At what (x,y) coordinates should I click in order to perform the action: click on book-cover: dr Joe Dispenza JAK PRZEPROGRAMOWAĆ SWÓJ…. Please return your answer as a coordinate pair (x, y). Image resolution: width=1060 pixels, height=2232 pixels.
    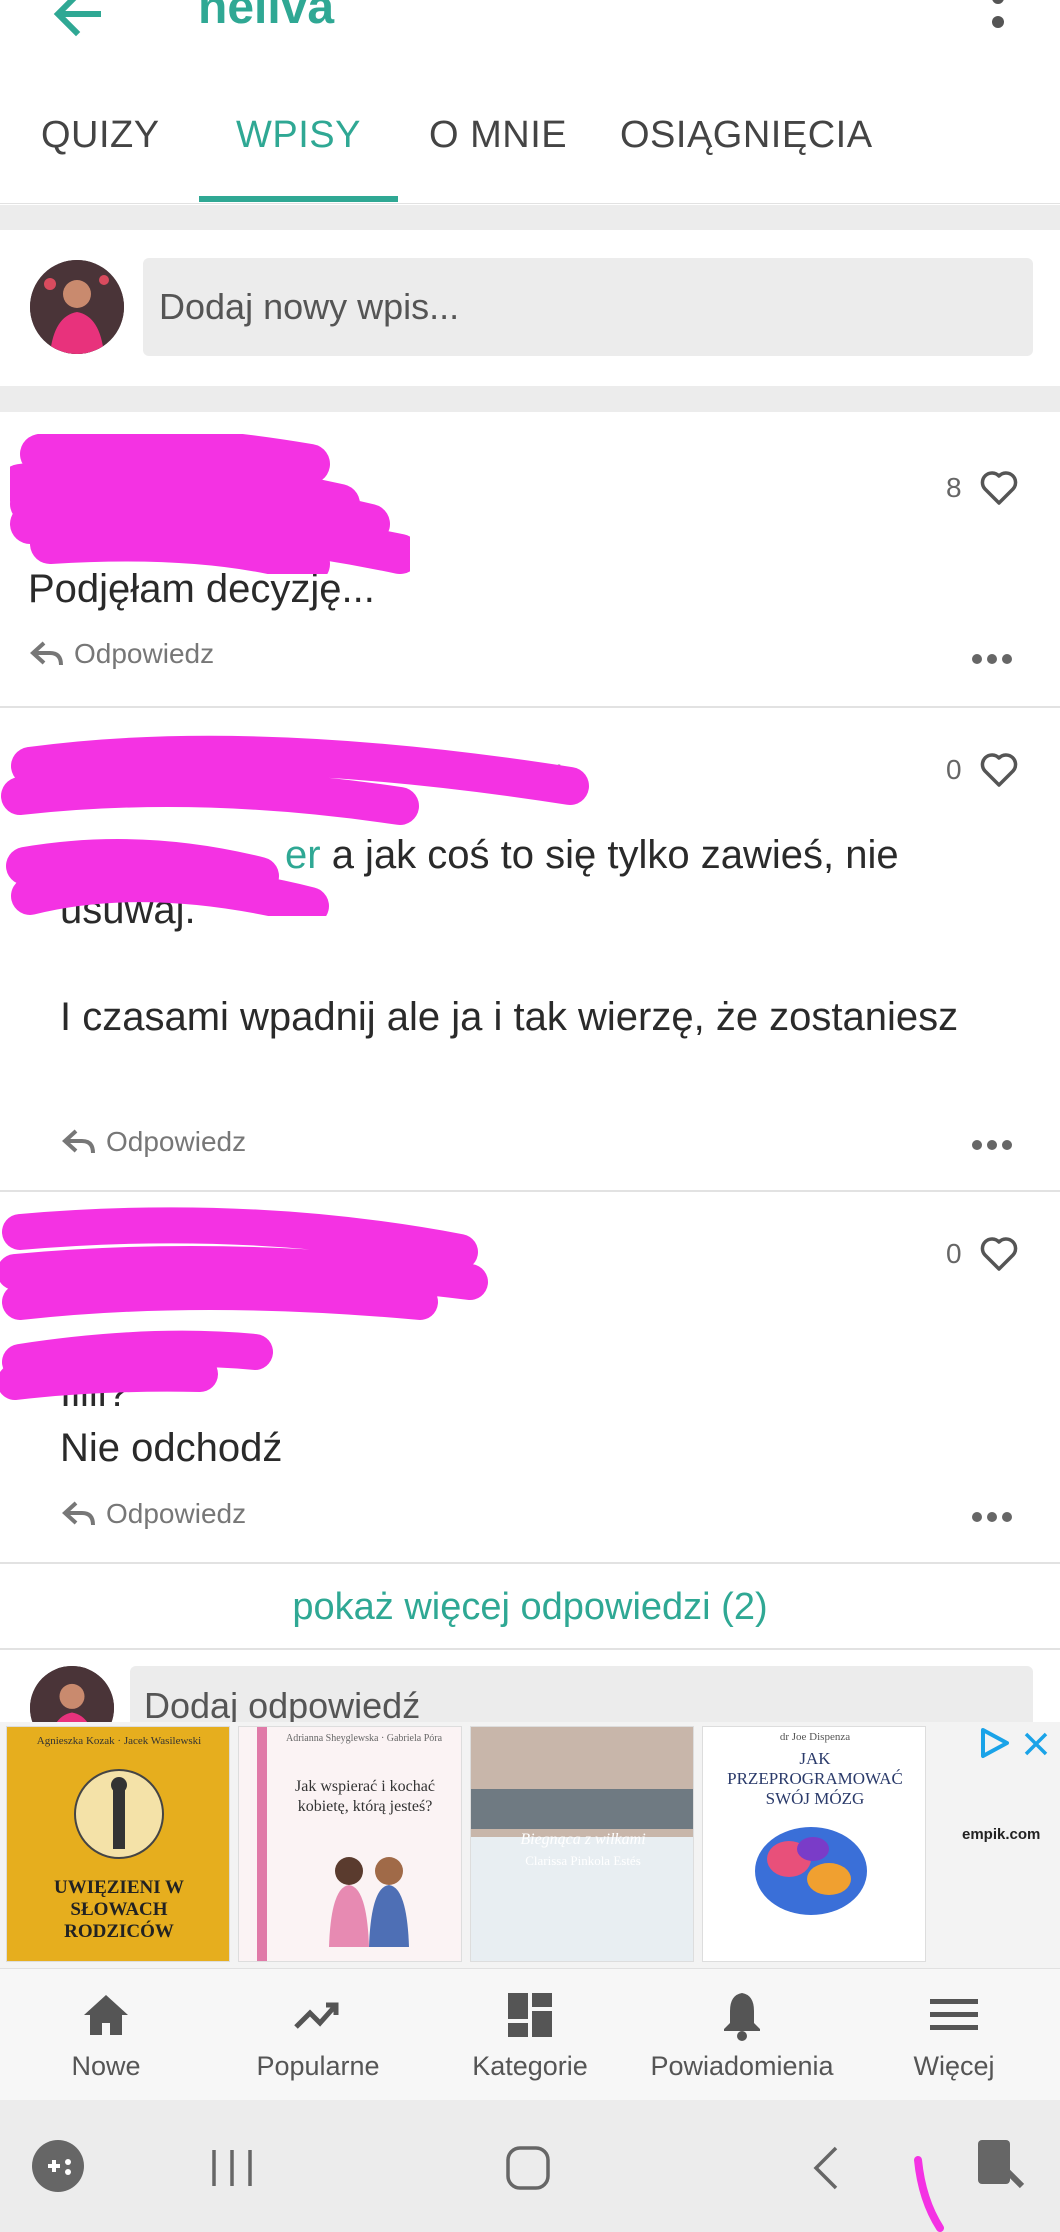
    Looking at the image, I should click on (814, 1844).